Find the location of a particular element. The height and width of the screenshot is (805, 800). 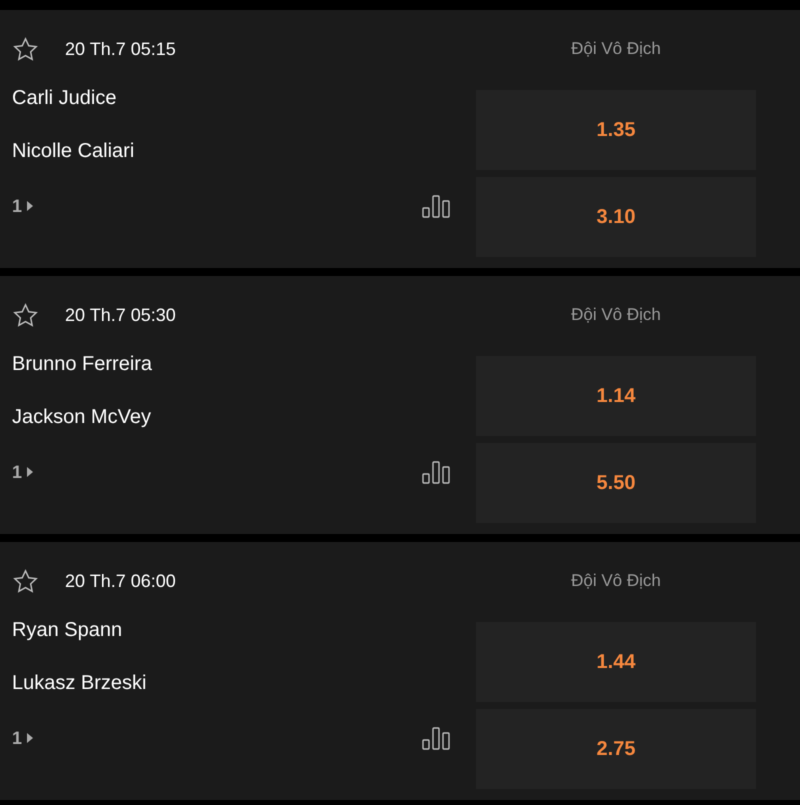

player-name: Ryan Spann is located at coordinates (68, 631).